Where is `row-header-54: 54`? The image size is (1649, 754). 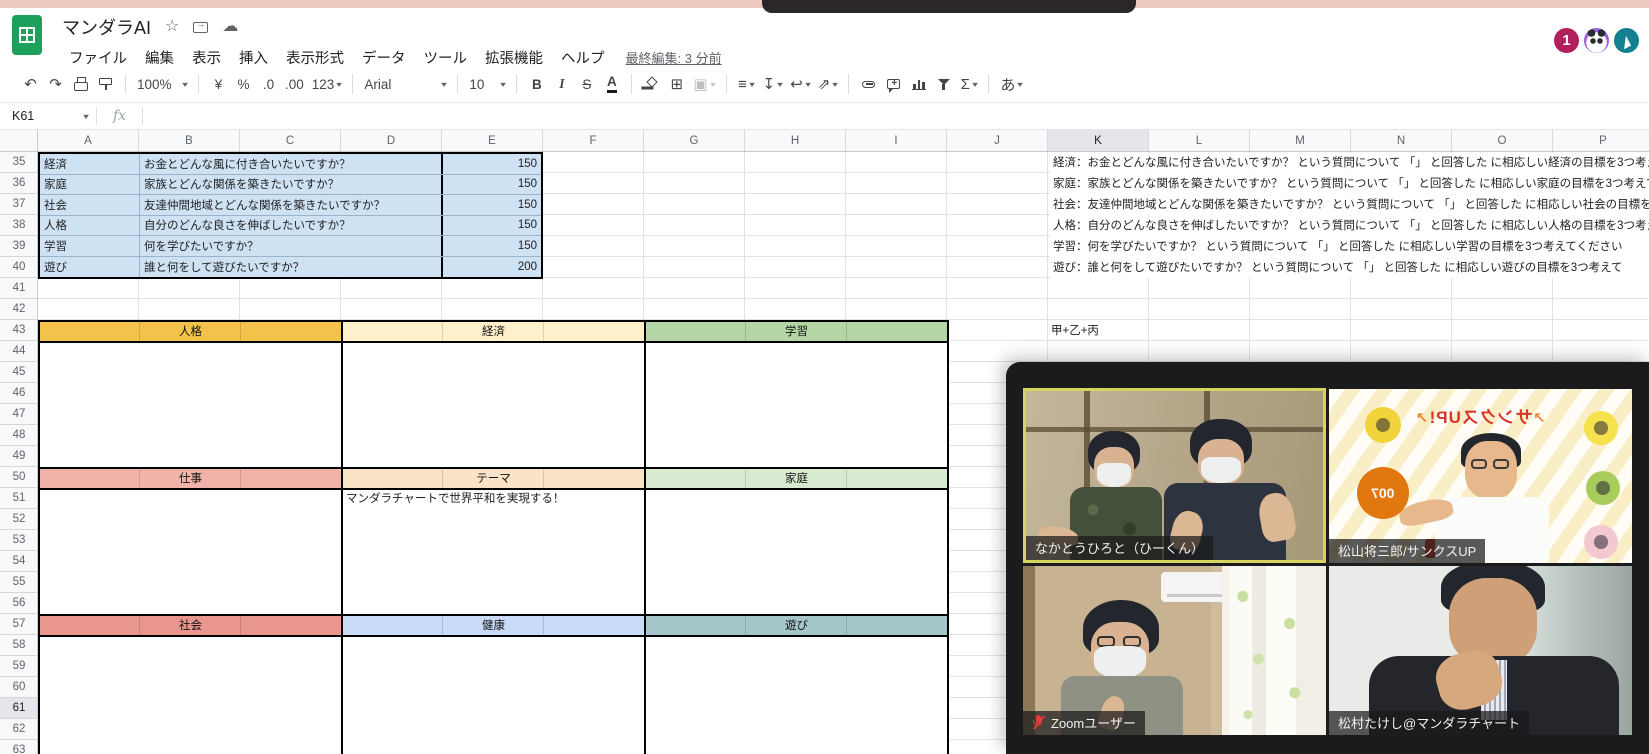
row-header-54: 54 is located at coordinates (18, 561).